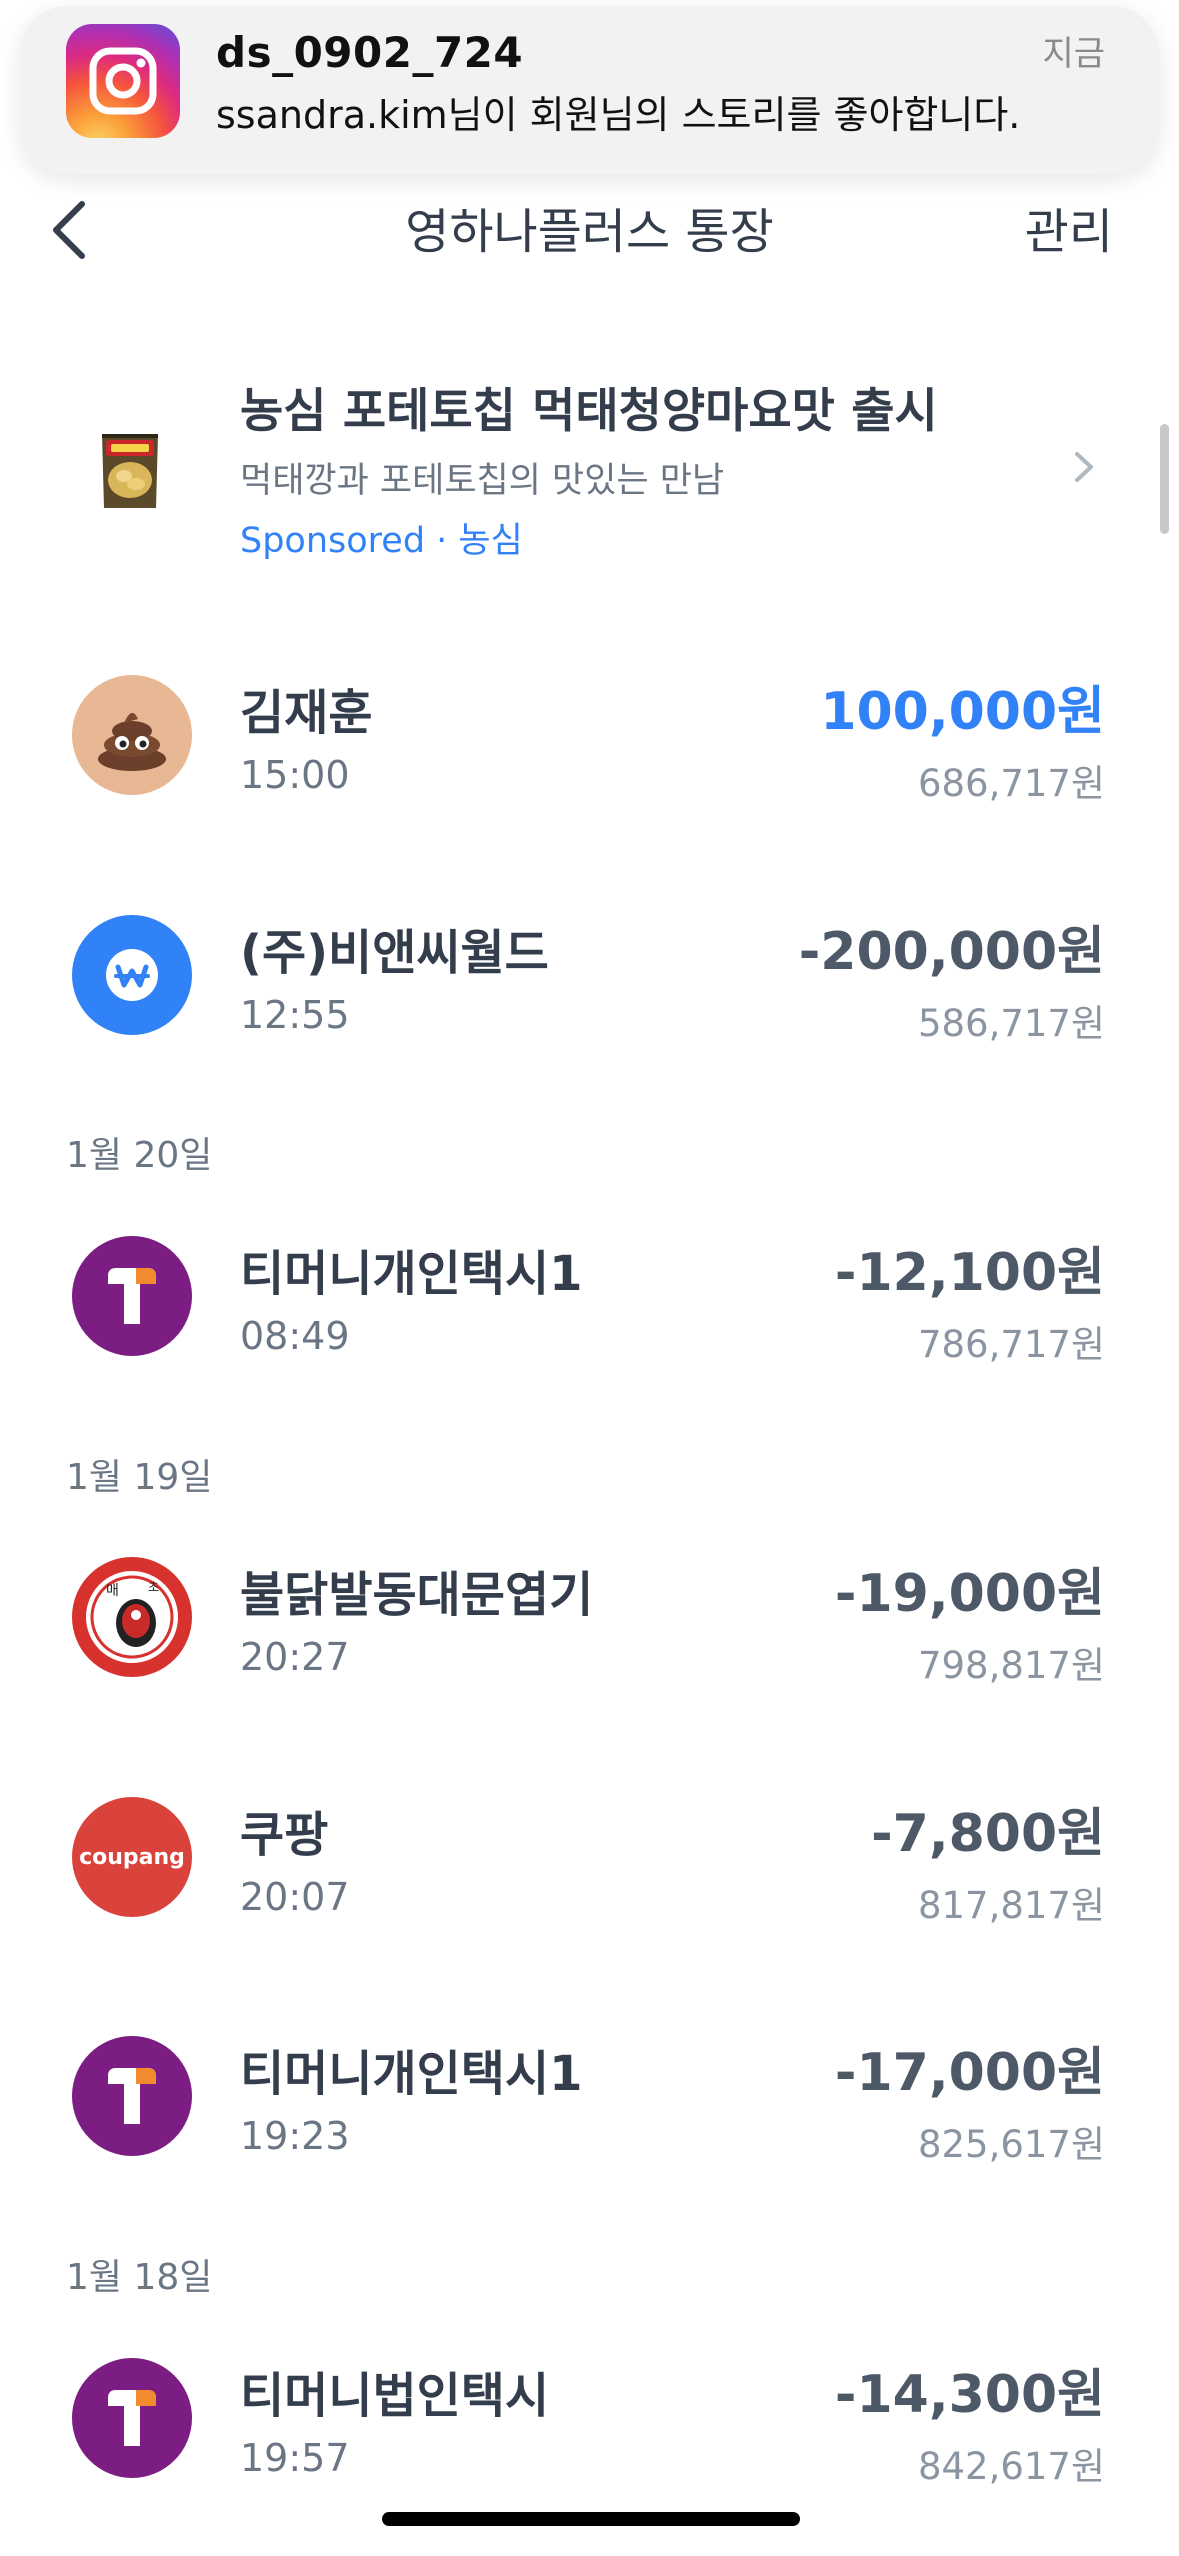 This screenshot has height=2556, width=1179. Describe the element at coordinates (589, 1872) in the screenshot. I see `transaction-row: coupang 쿠팡 20:07 -7,800원 817,817원` at that location.